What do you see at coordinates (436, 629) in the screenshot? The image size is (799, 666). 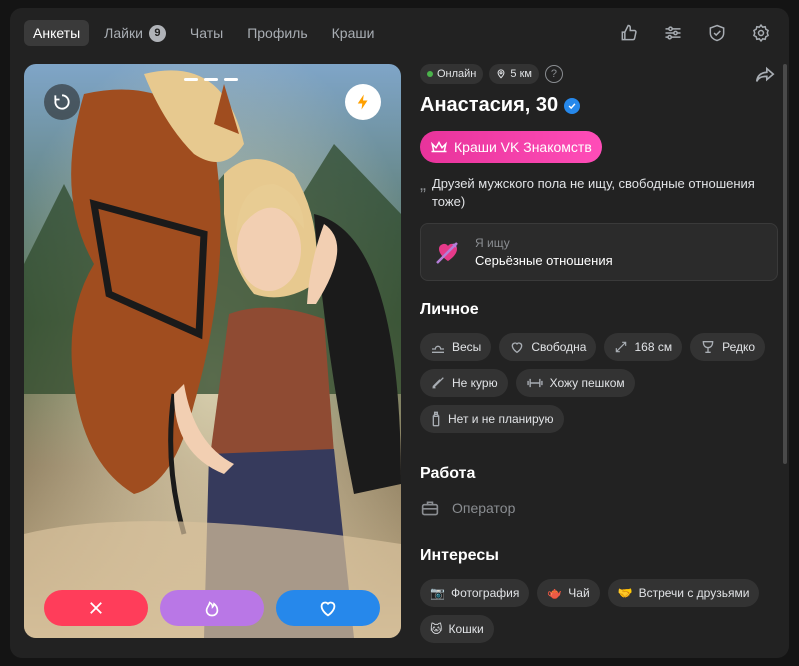 I see `cat-icon: 🐱` at bounding box center [436, 629].